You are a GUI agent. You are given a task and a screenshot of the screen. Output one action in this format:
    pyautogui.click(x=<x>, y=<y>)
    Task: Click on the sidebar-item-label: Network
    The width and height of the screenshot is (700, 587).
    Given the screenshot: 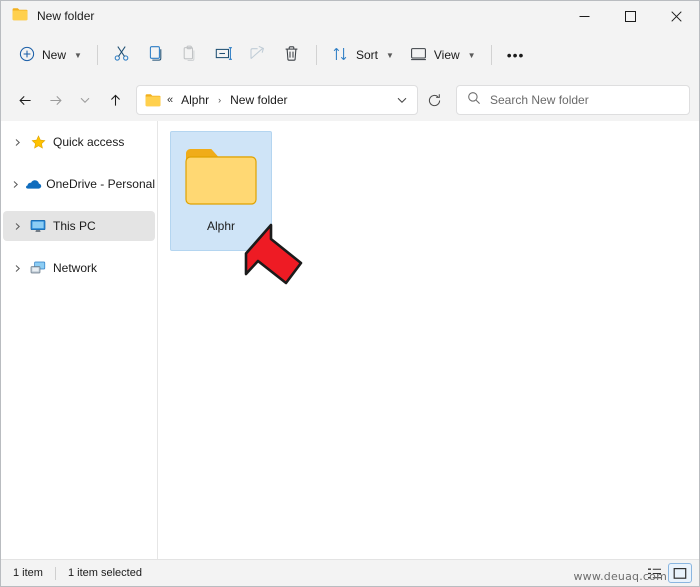 What is the action you would take?
    pyautogui.click(x=75, y=268)
    